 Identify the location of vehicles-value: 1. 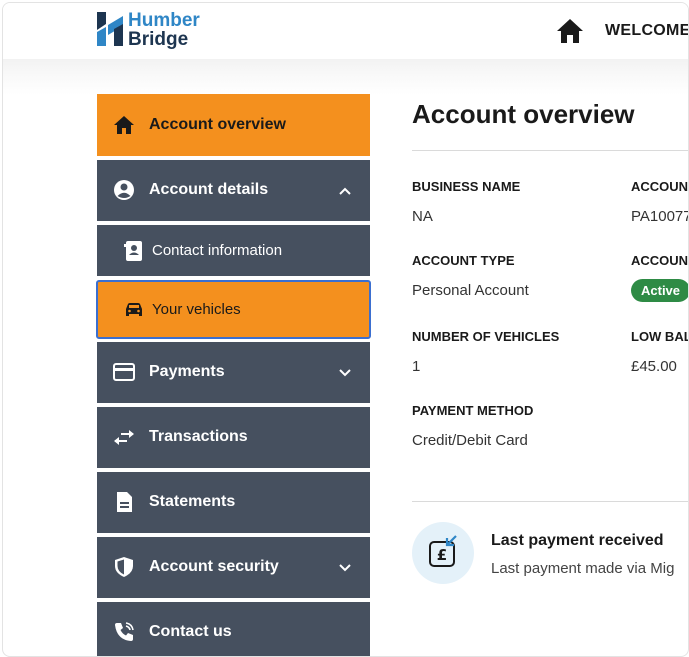
(416, 366).